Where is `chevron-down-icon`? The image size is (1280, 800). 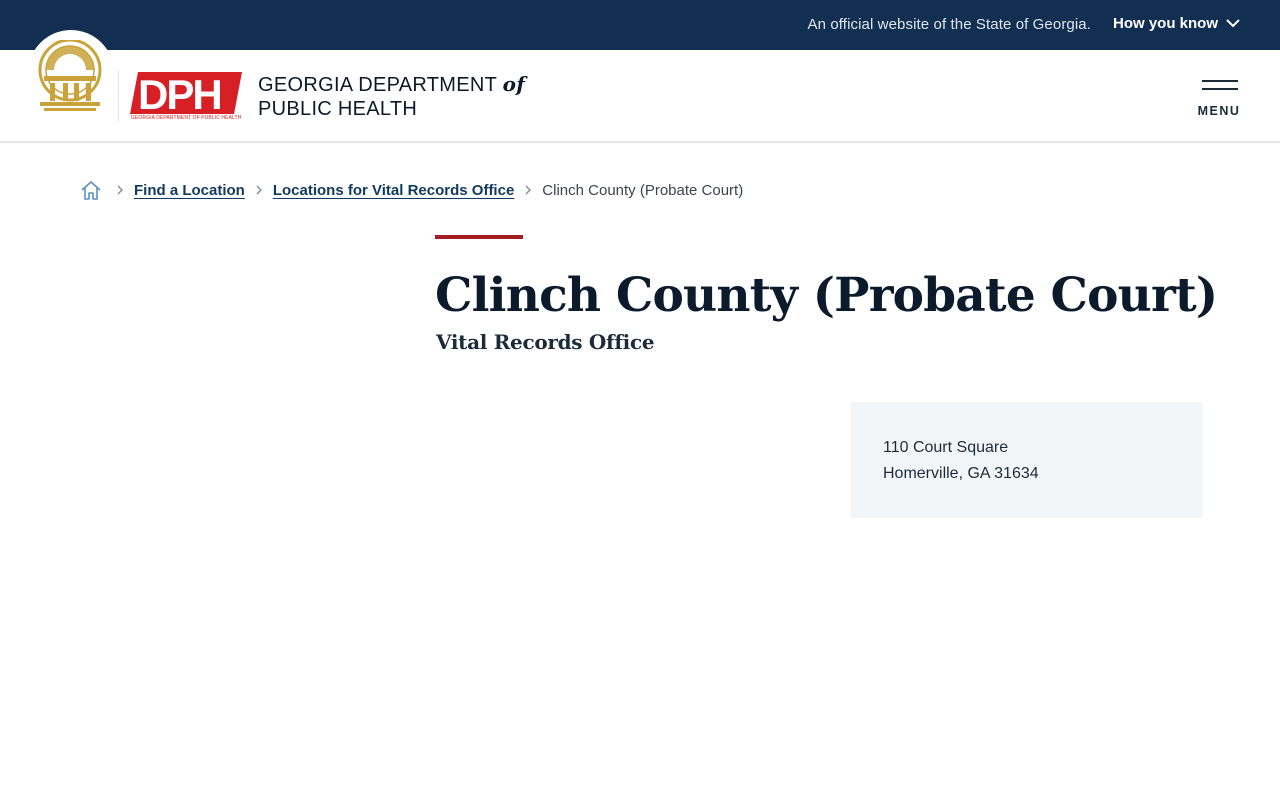
chevron-down-icon is located at coordinates (1233, 23).